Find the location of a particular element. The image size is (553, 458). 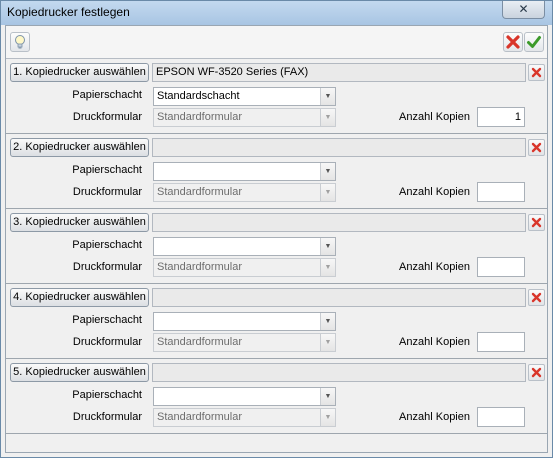

select-printer-button-3: 3. Kopiedrucker auswählen is located at coordinates (79, 222).